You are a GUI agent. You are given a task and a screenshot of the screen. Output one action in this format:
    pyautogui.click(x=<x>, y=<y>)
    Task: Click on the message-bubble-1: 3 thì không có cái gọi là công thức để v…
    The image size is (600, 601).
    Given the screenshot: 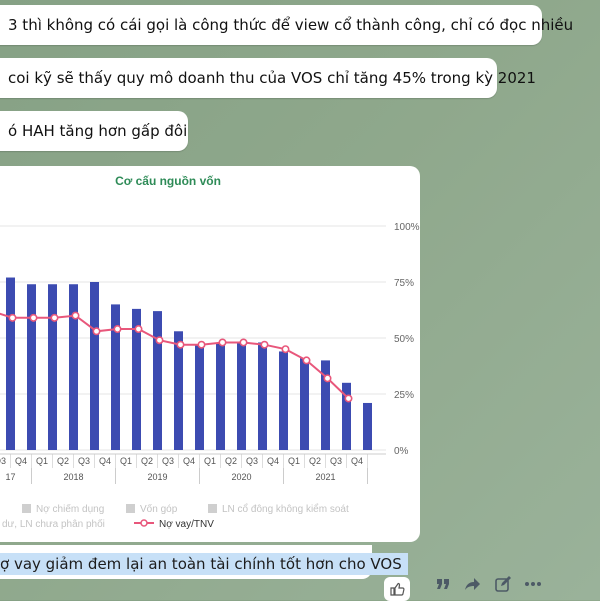 What is the action you would take?
    pyautogui.click(x=286, y=25)
    